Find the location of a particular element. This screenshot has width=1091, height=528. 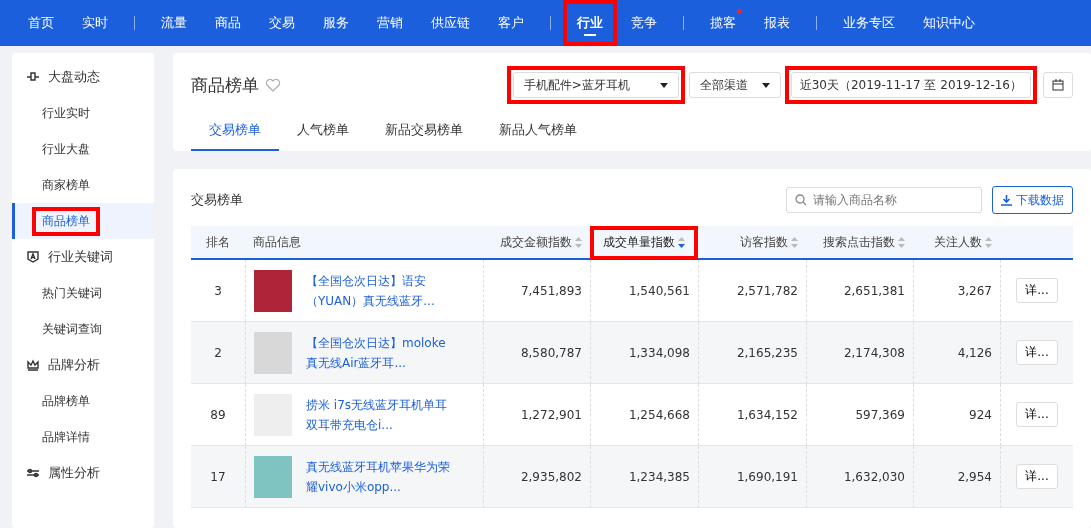

sidebar-item-label: 行业大盘 is located at coordinates (66, 149).